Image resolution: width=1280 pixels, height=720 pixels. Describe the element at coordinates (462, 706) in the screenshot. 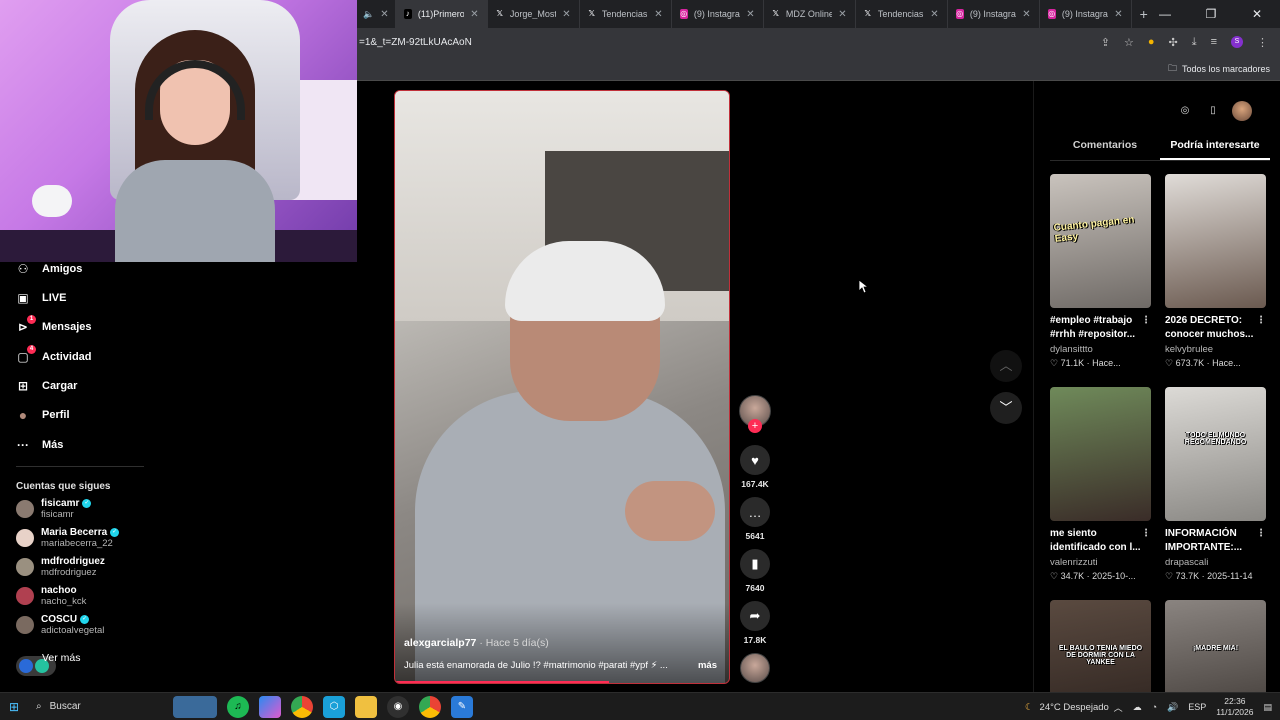

I see `paint-icon: ✎` at that location.